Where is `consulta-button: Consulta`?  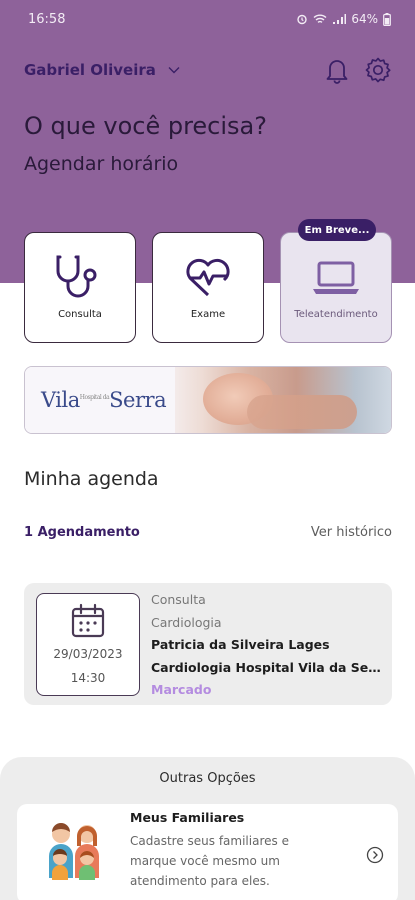
consulta-button: Consulta is located at coordinates (80, 287).